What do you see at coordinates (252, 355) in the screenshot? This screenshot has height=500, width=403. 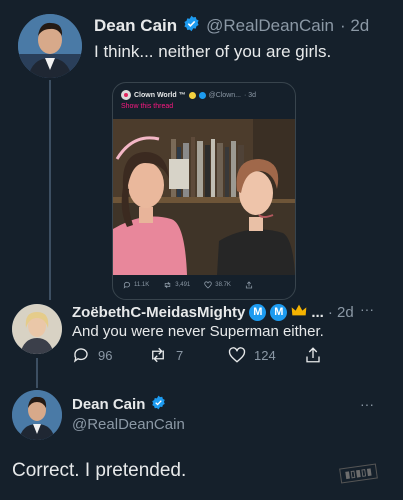 I see `like-button: 124` at bounding box center [252, 355].